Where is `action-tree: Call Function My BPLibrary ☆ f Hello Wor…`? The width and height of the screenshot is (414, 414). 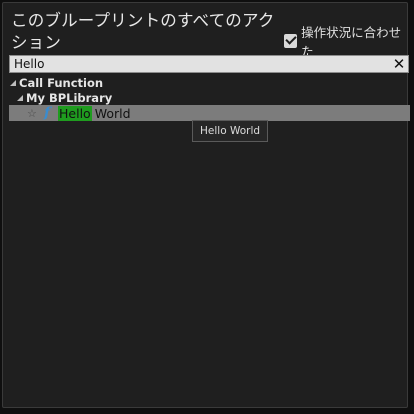
action-tree: Call Function My BPLibrary ☆ f Hello Wor… is located at coordinates (209, 98).